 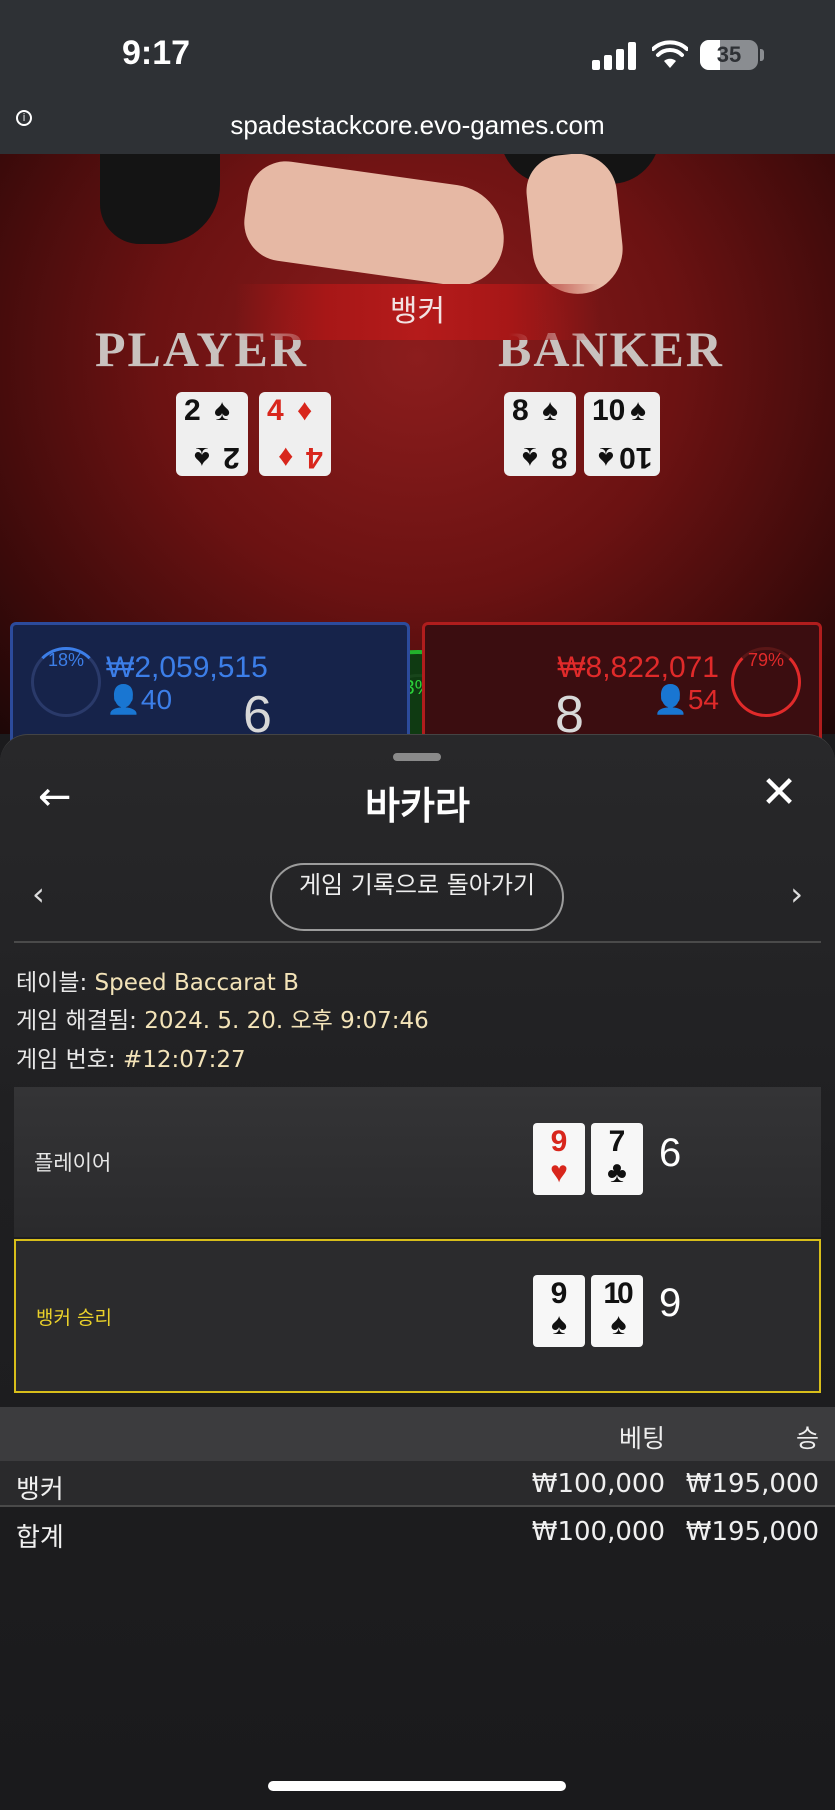 I want to click on table-card-player-2: 4 ♦ 4 ♦, so click(x=295, y=434).